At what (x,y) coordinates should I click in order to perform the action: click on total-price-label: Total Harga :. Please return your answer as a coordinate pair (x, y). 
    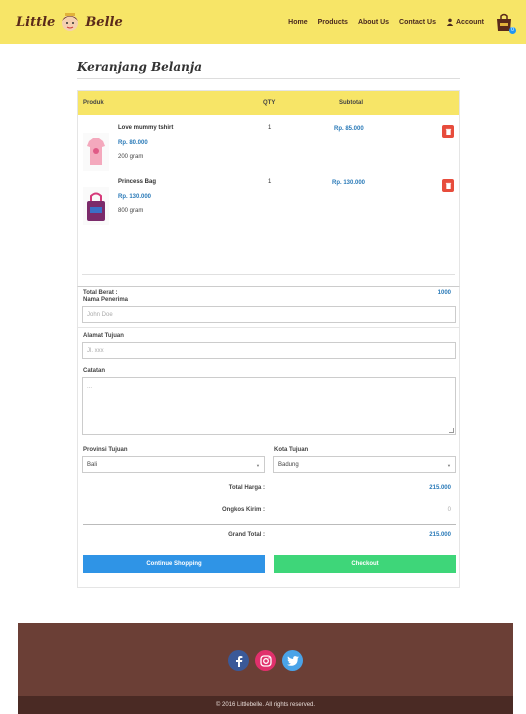
    Looking at the image, I should click on (246, 488).